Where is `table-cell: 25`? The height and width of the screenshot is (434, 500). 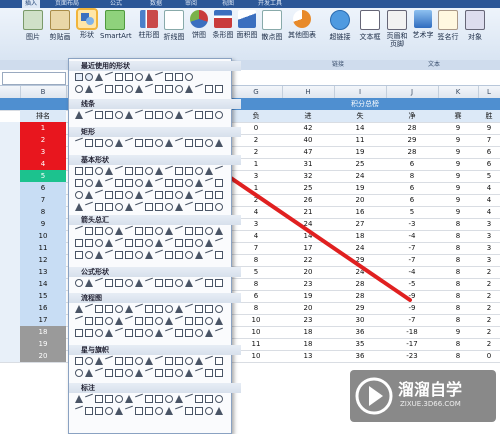
table-cell: 25 is located at coordinates (360, 164).